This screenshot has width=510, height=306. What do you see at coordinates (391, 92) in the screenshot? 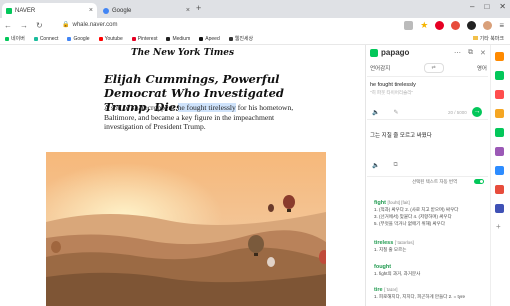
I see `source-pronunciation: "히 파웃 타이어리슬리"` at bounding box center [391, 92].